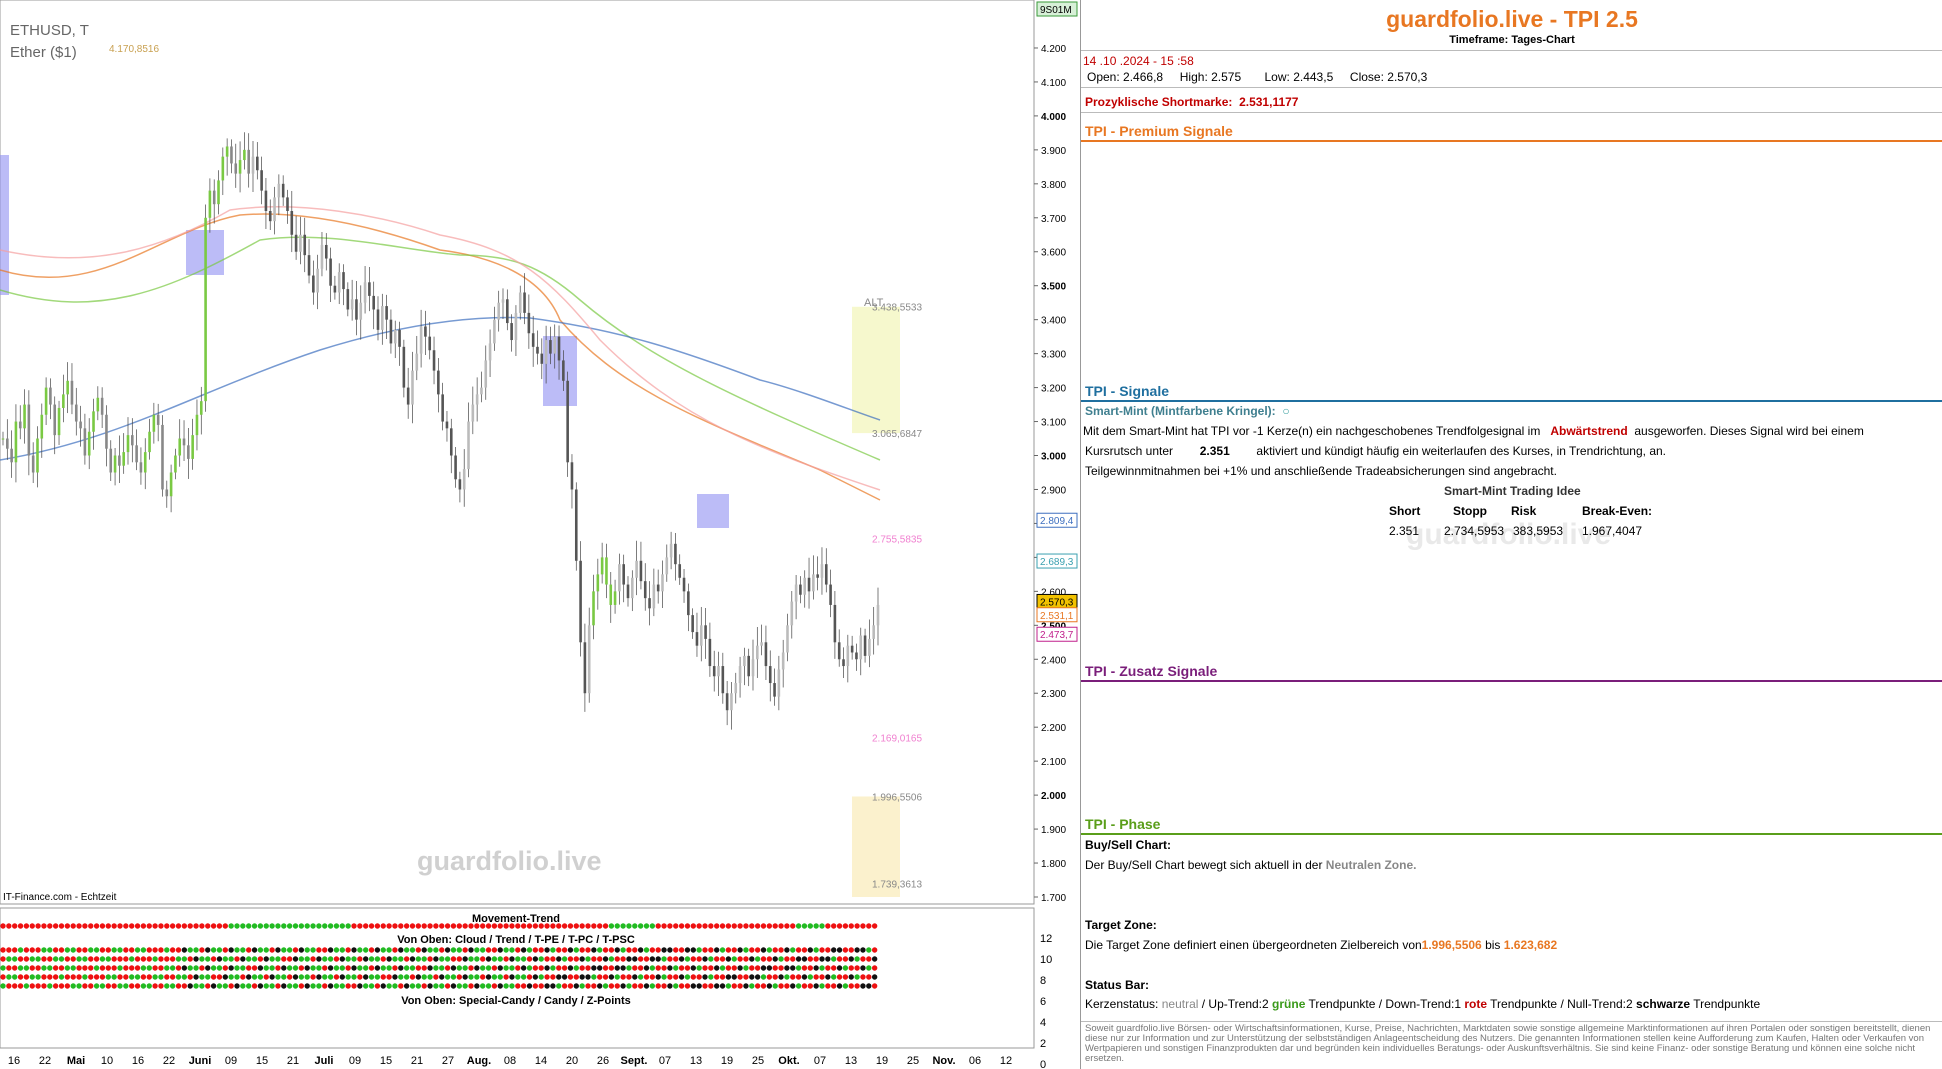 The width and height of the screenshot is (1942, 1069). I want to click on smart-mint-label-text: Smart-Mint (Mintfarbene Kringel):, so click(1180, 411).